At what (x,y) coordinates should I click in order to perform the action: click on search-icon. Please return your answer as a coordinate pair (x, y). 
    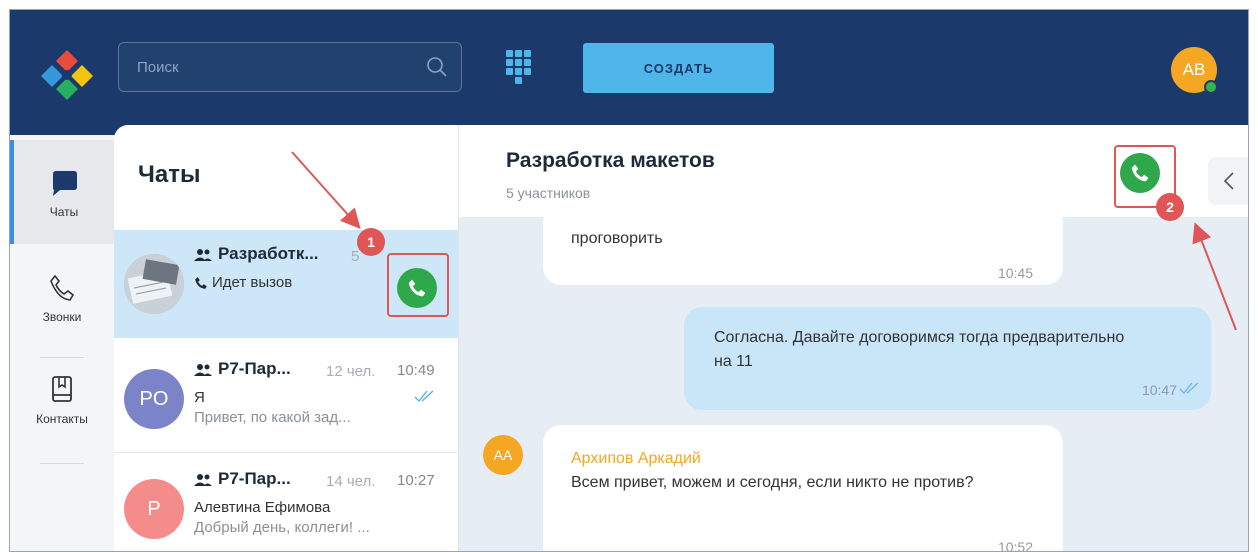
    Looking at the image, I should click on (437, 67).